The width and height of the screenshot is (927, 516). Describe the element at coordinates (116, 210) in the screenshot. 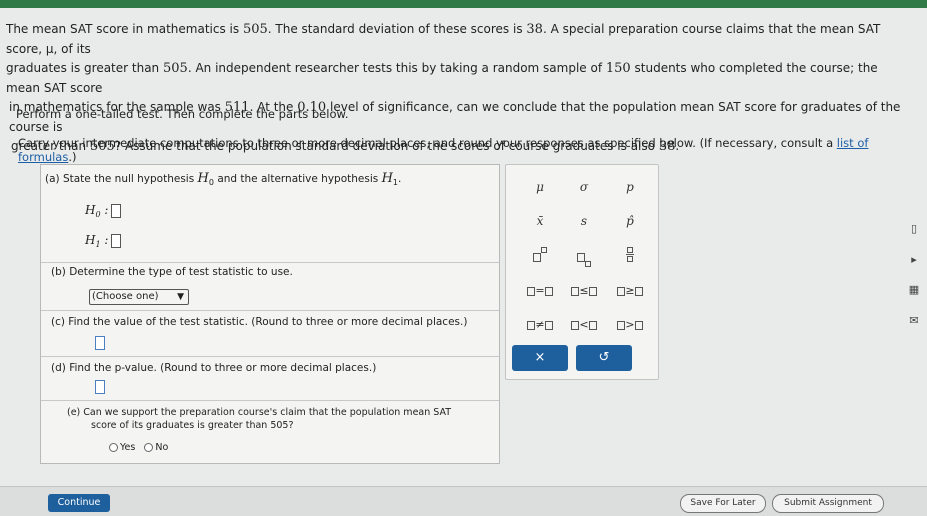

I see `null-hypothesis-input` at that location.